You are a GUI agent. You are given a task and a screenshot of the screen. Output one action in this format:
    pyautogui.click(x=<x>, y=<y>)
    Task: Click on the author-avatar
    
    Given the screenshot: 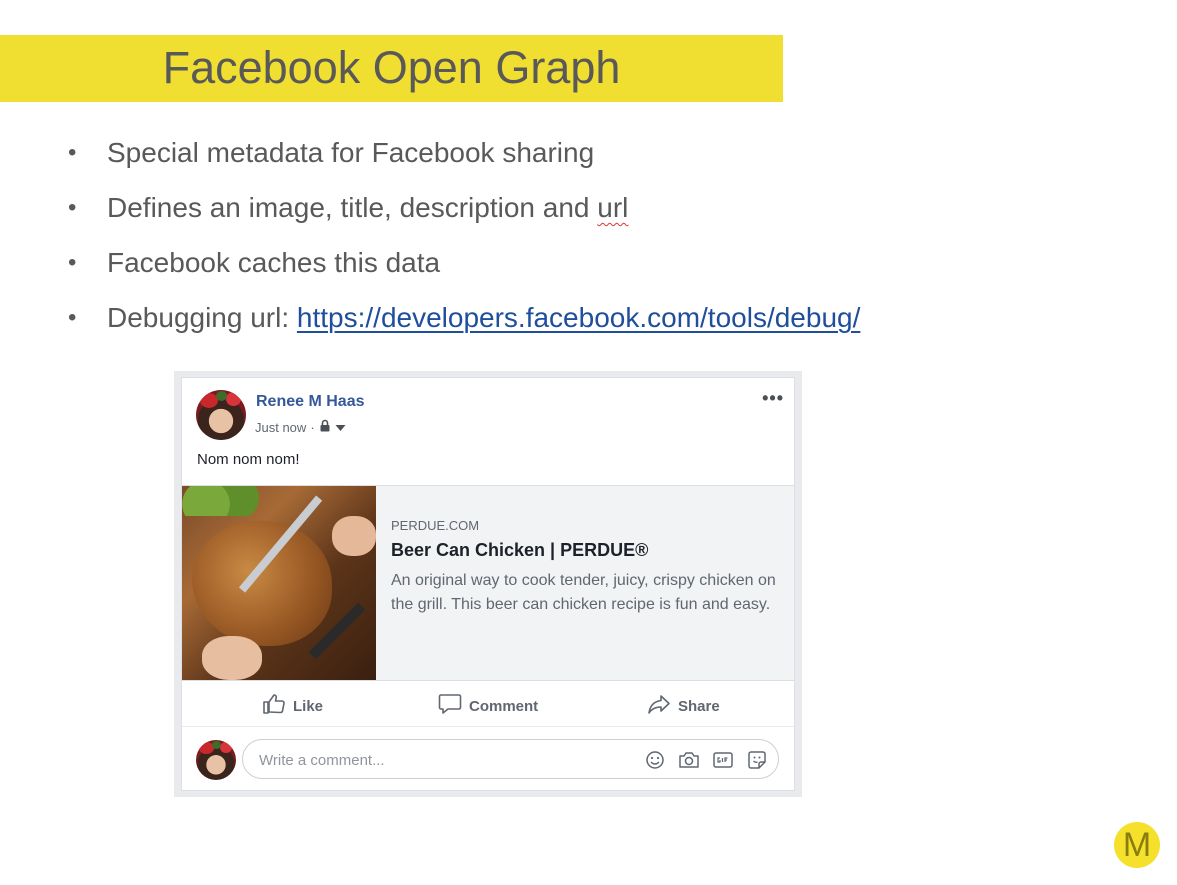 What is the action you would take?
    pyautogui.click(x=221, y=415)
    